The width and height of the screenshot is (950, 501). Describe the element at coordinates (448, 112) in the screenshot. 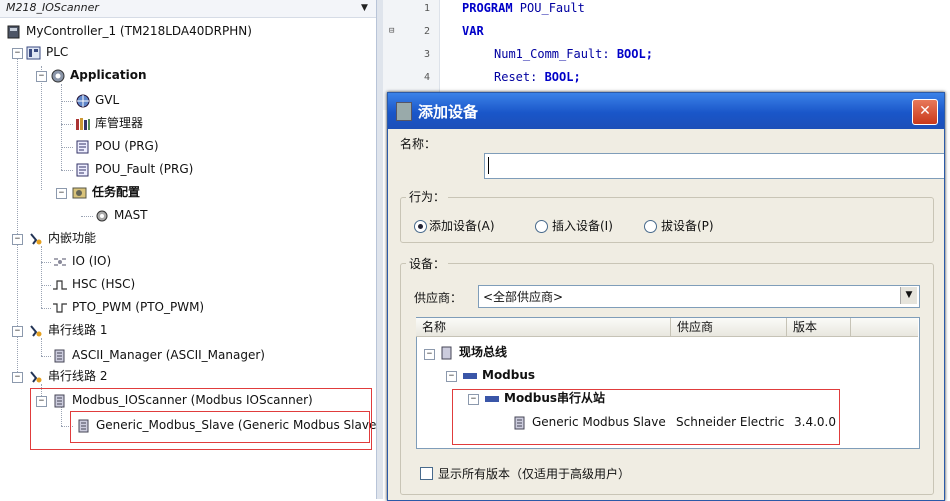

I see `dialog-title: 添加设备` at that location.